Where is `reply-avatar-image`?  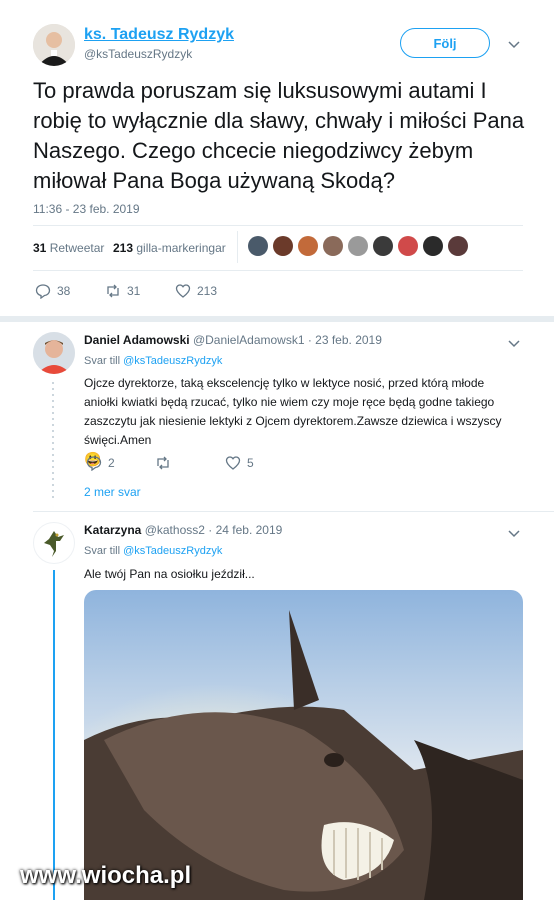
reply-avatar-image is located at coordinates (54, 353).